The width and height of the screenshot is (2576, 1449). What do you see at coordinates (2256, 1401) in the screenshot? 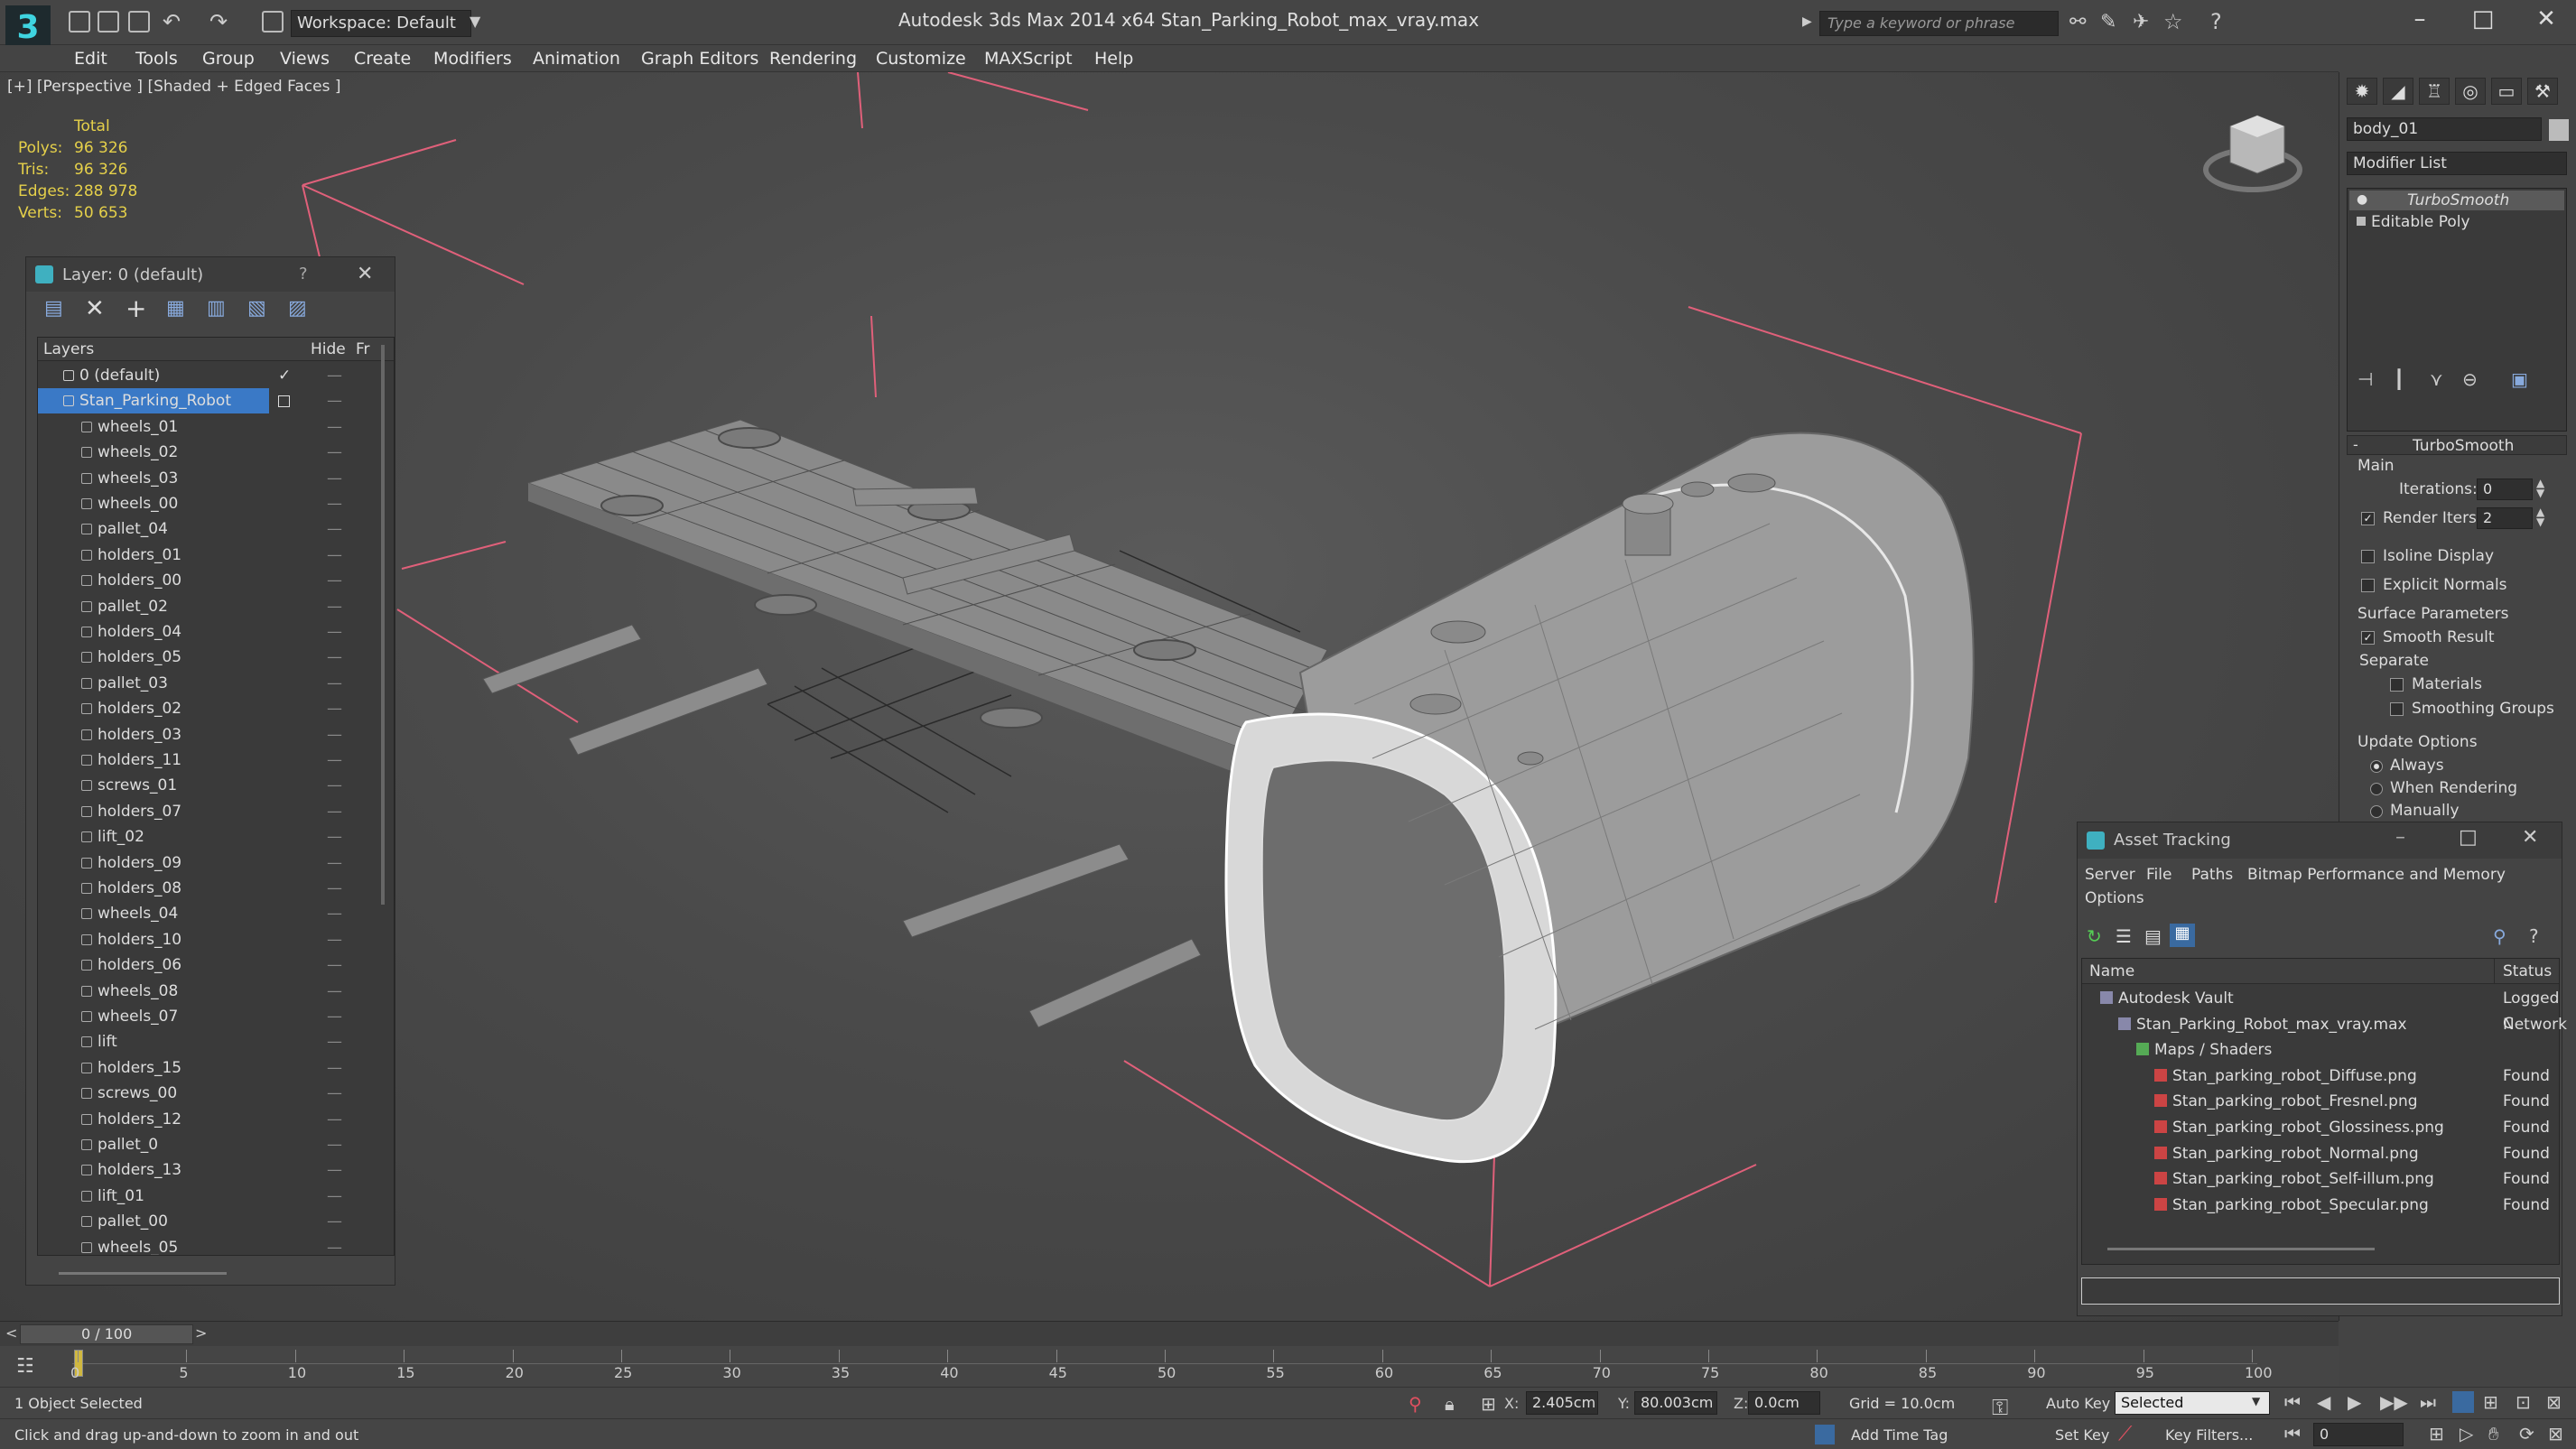
I see `chevron-down-icon: ▼` at bounding box center [2256, 1401].